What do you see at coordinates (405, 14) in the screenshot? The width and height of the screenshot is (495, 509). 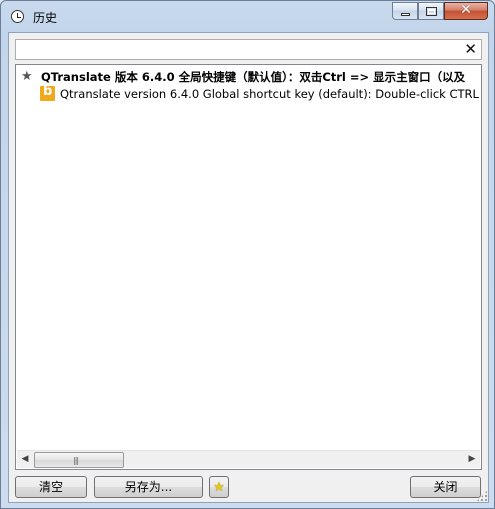 I see `minimize-icon` at bounding box center [405, 14].